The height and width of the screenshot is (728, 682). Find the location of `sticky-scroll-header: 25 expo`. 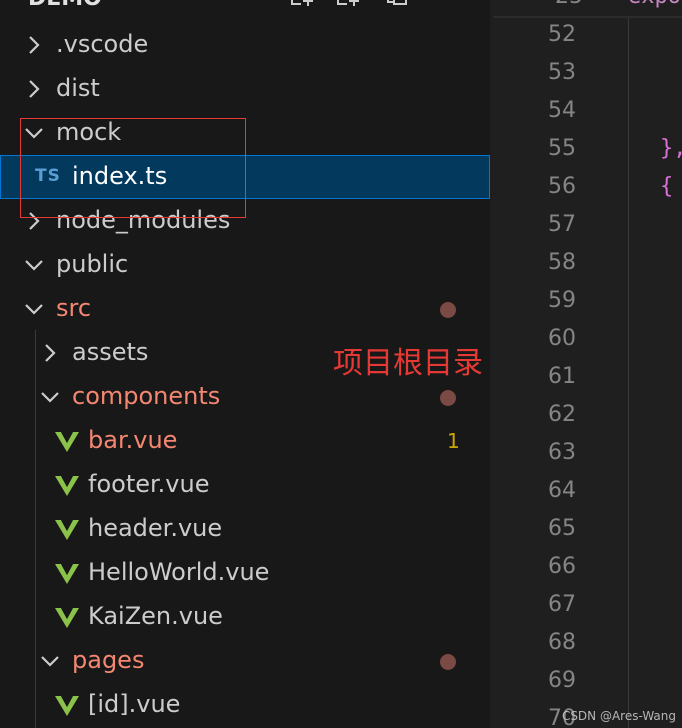

sticky-scroll-header: 25 expo is located at coordinates (587, 9).